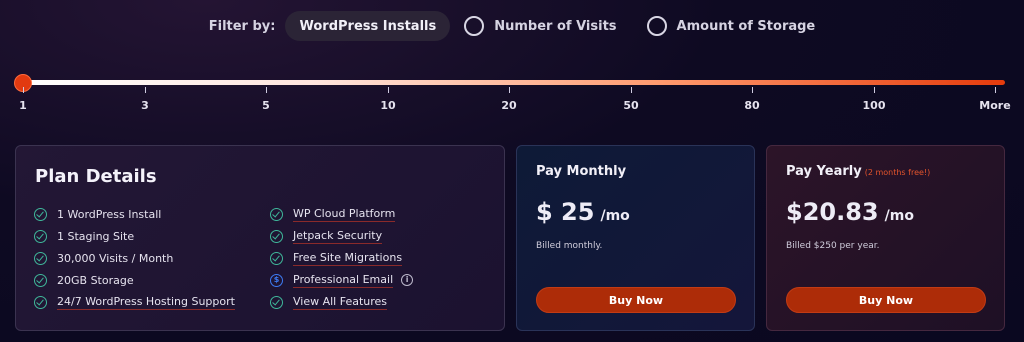 This screenshot has height=342, width=1024. I want to click on monthly-price: $ 25 /mo, so click(583, 212).